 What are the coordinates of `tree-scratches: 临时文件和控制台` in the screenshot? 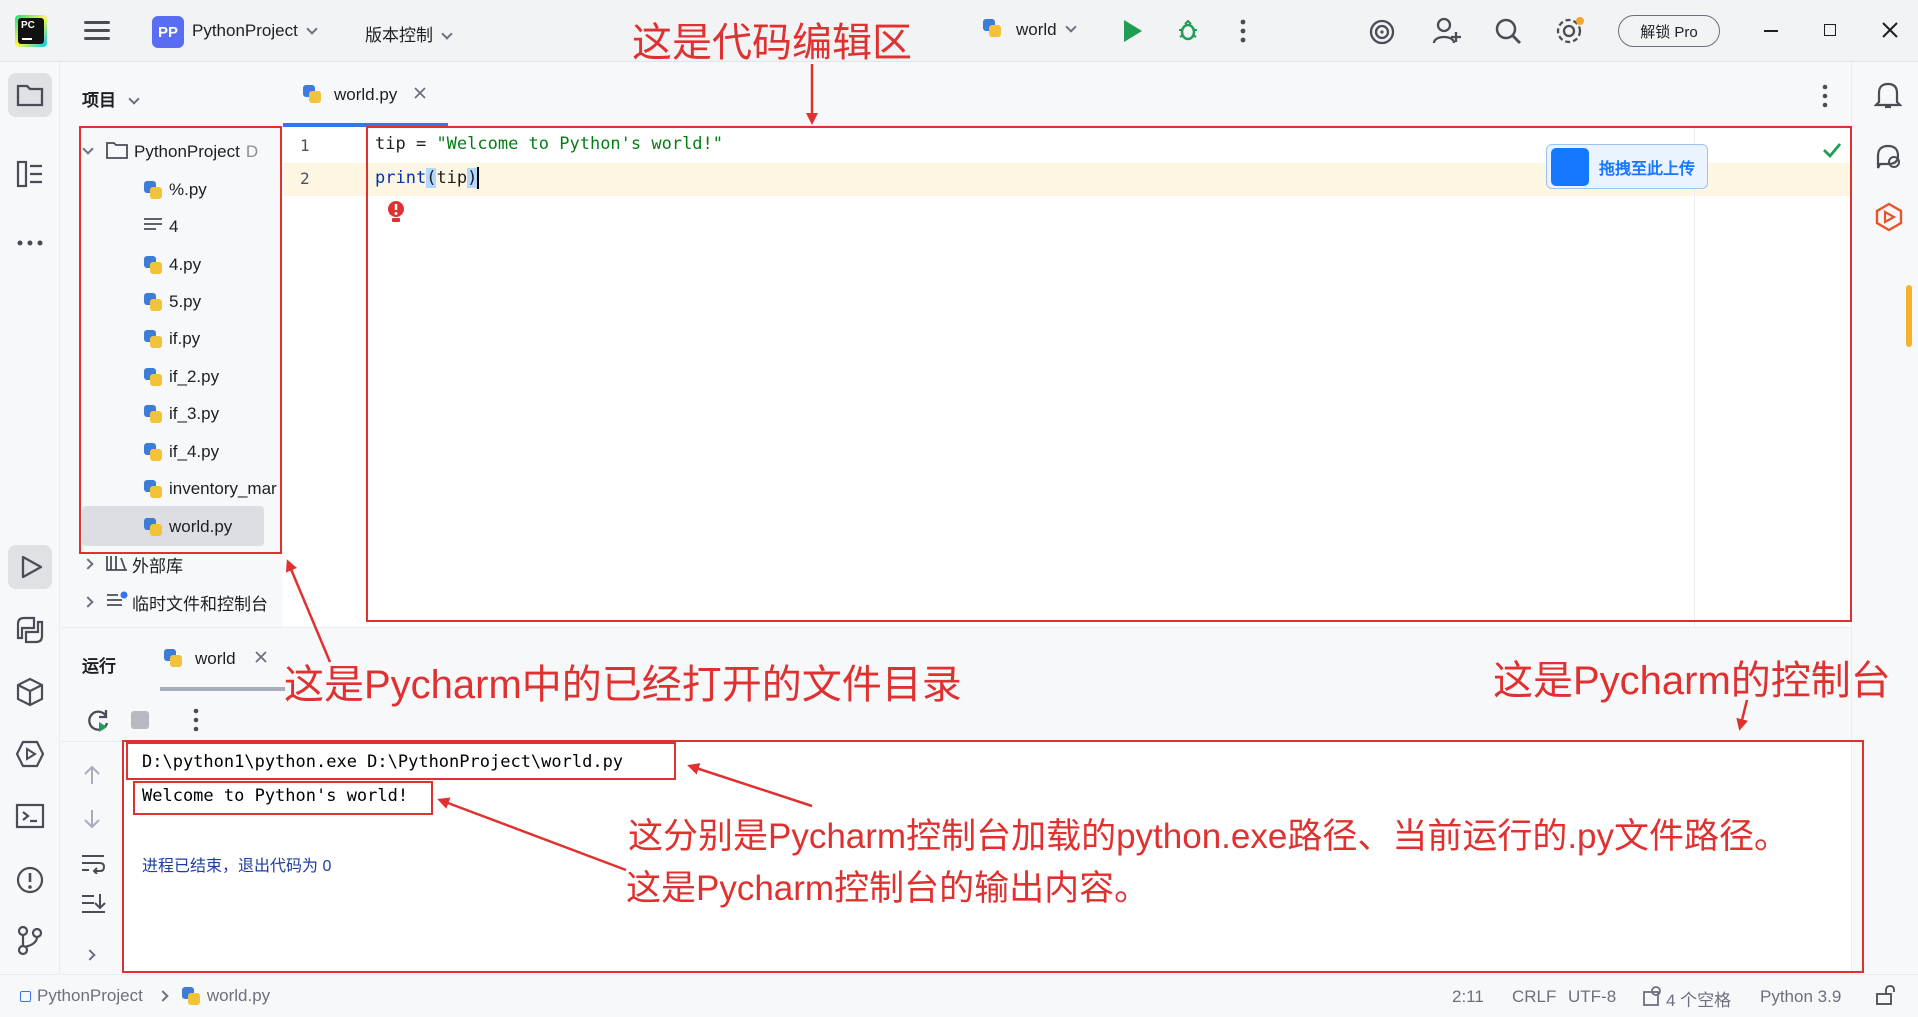 It's located at (175, 602).